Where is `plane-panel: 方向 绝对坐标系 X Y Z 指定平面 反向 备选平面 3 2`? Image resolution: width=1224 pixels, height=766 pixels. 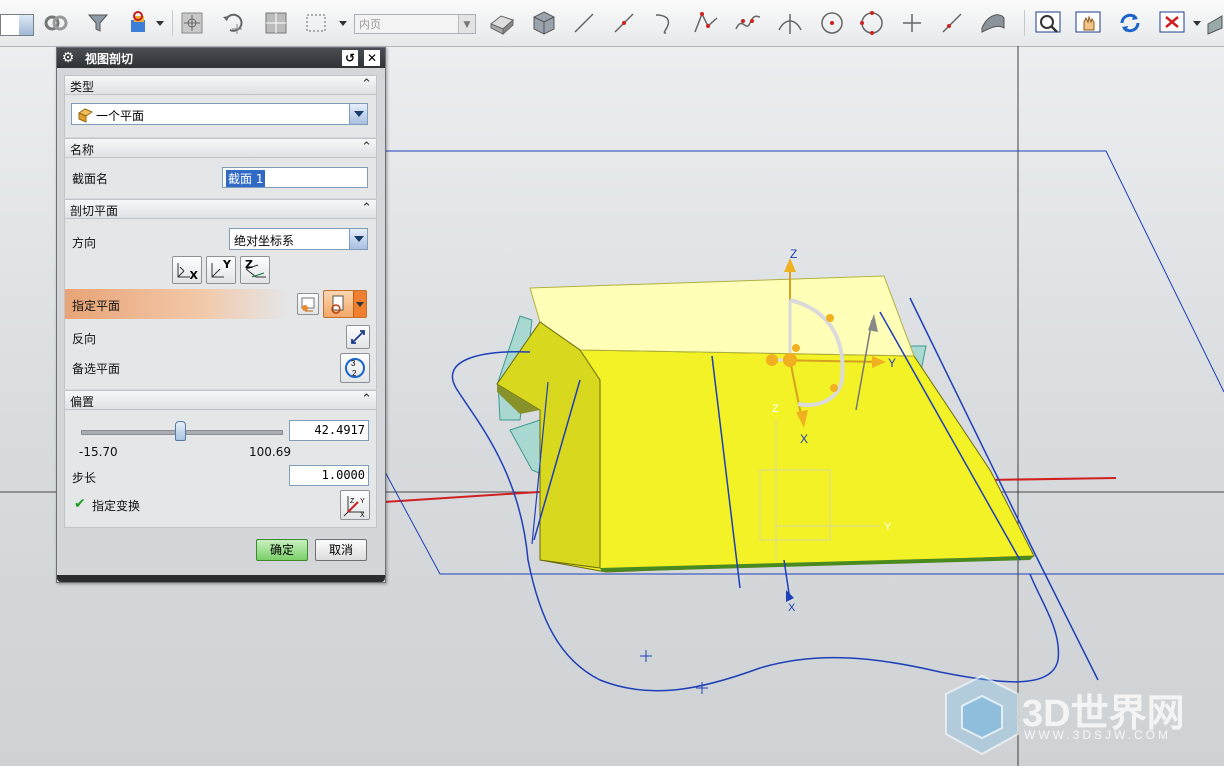
plane-panel: 方向 绝对坐标系 X Y Z 指定平面 反向 备选平面 3 2 is located at coordinates (220, 304).